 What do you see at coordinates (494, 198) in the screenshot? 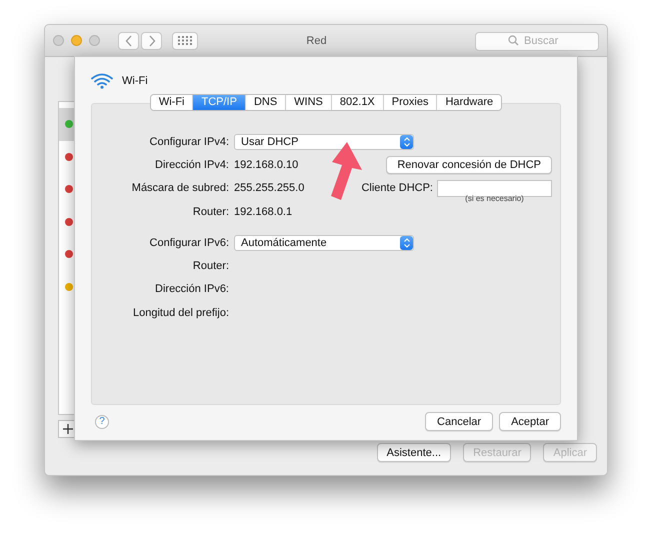
I see `hint-text: (si es necesario)` at bounding box center [494, 198].